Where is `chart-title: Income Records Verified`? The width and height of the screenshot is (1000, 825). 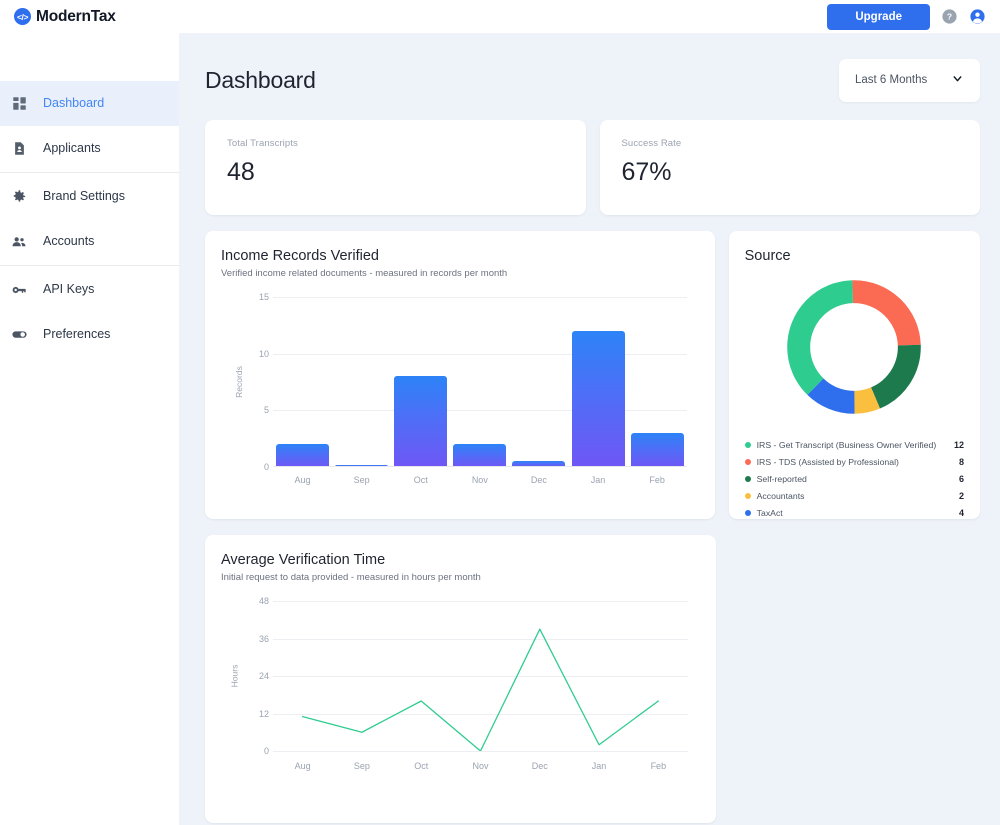 chart-title: Income Records Verified is located at coordinates (300, 256).